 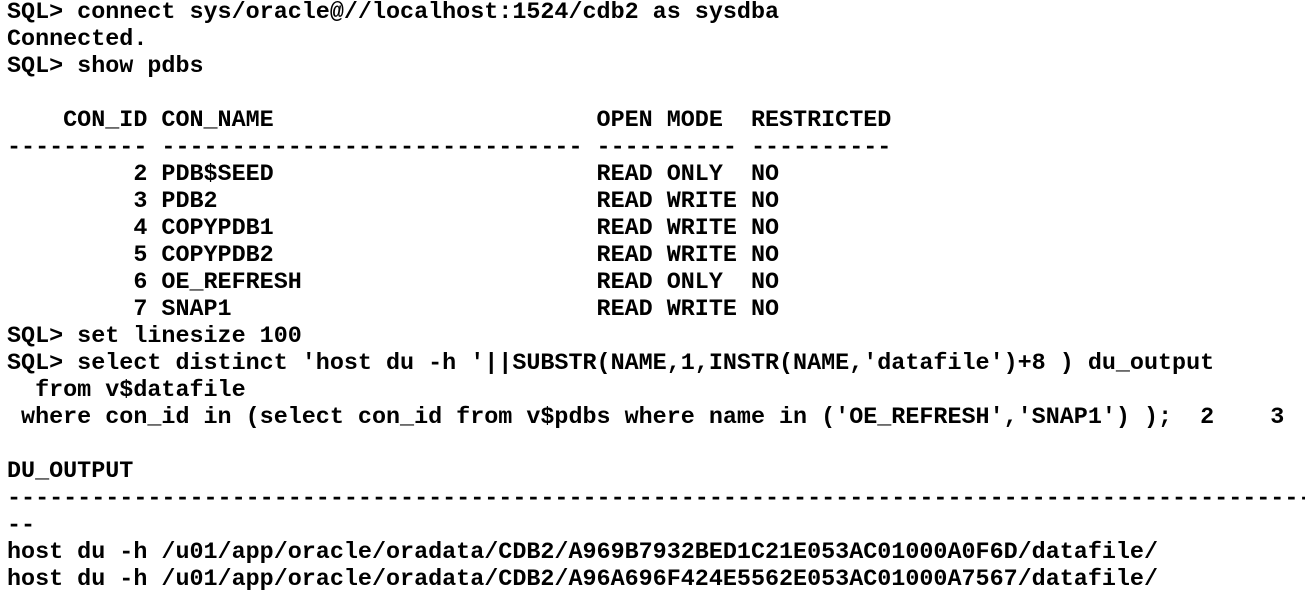 I want to click on terminal-line-show-pdbs-command: SQL> show pdbs, so click(x=105, y=67).